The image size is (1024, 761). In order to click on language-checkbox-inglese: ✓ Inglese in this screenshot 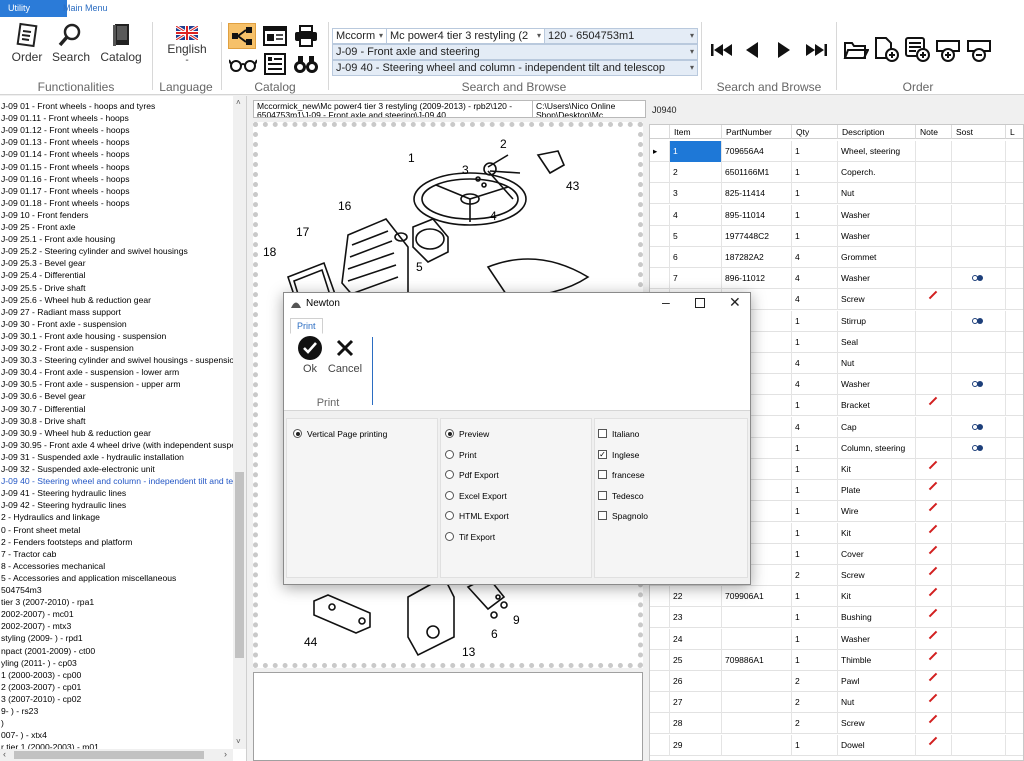, I will do `click(618, 455)`.